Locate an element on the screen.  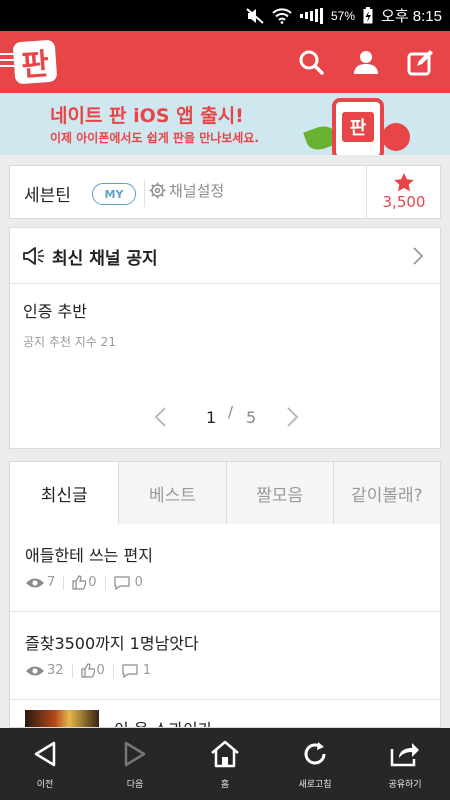
tab-latest: 최신글 is located at coordinates (64, 493).